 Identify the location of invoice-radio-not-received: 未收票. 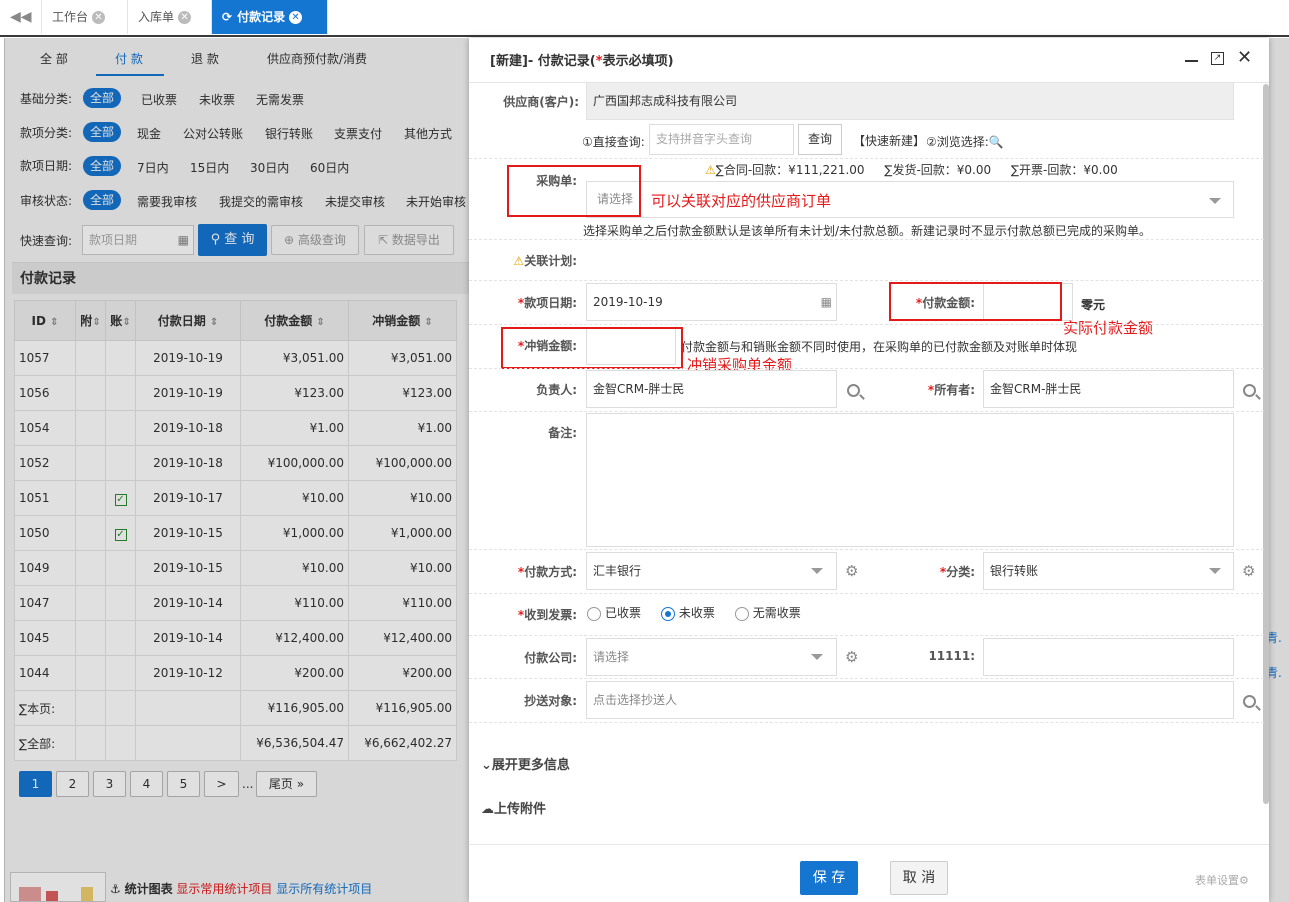
(687, 613).